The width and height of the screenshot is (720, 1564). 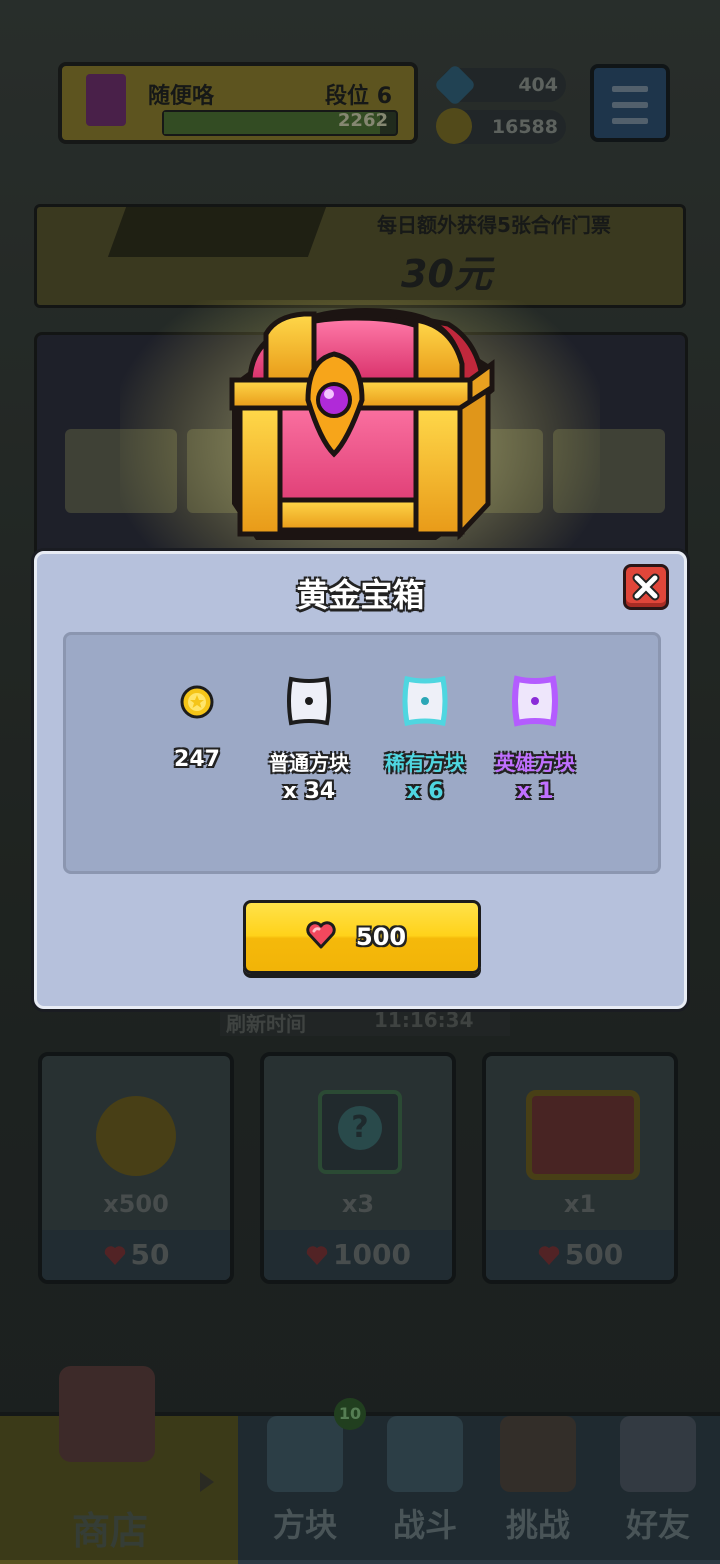 I want to click on common-block-icon, so click(x=309, y=701).